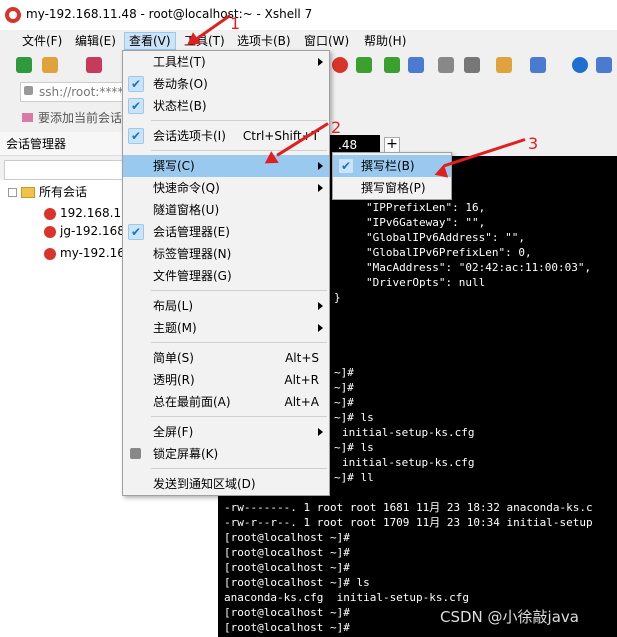  I want to click on tree-session-item: 192.168.16, so click(86, 213).